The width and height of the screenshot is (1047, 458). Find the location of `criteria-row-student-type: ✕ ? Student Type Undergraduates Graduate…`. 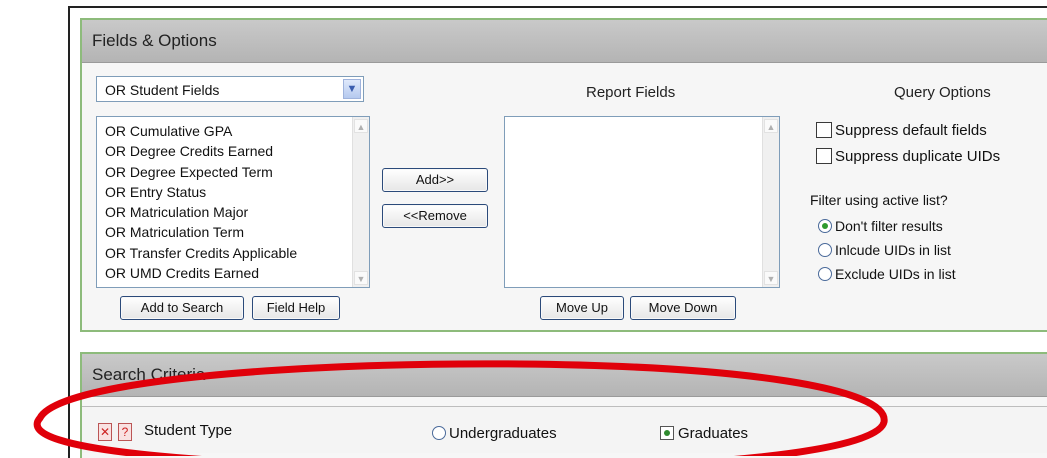

criteria-row-student-type: ✕ ? Student Type Undergraduates Graduate… is located at coordinates (564, 429).